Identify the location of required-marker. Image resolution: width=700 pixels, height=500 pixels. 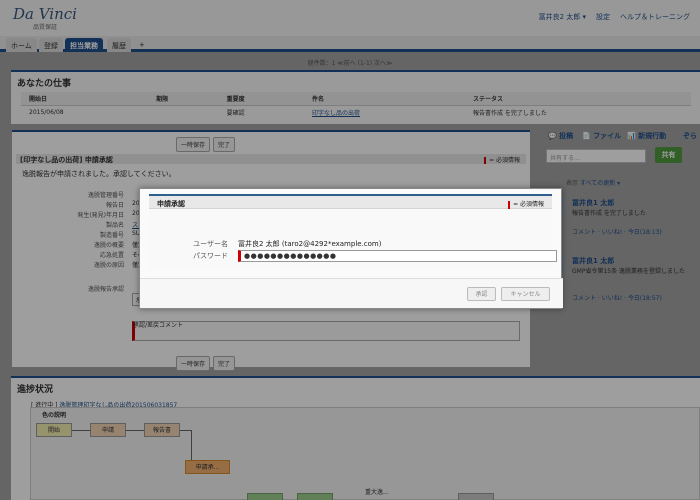
(509, 204).